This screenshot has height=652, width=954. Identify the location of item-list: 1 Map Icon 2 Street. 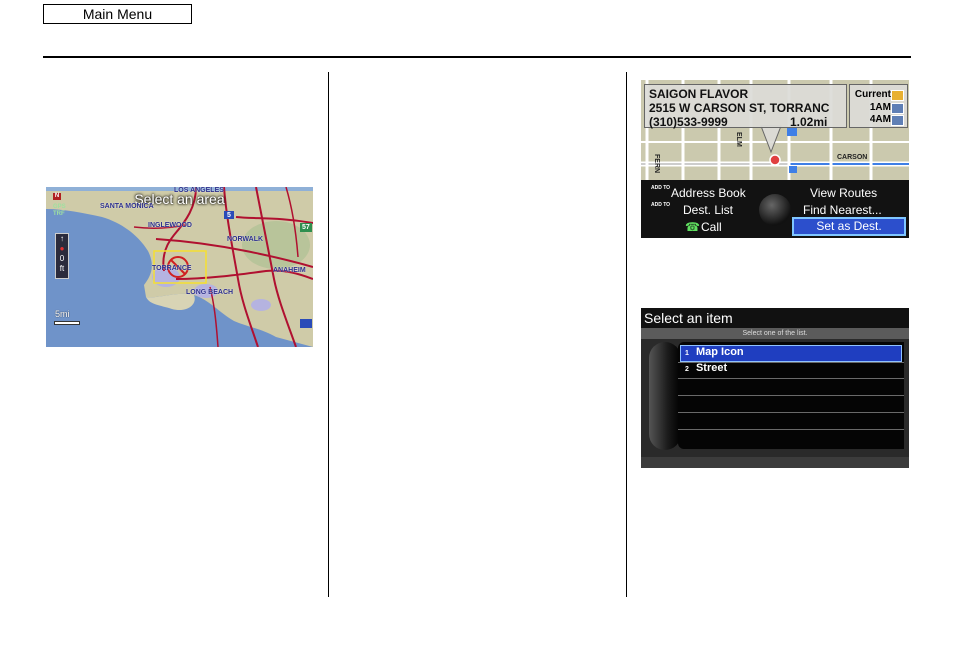
(791, 395).